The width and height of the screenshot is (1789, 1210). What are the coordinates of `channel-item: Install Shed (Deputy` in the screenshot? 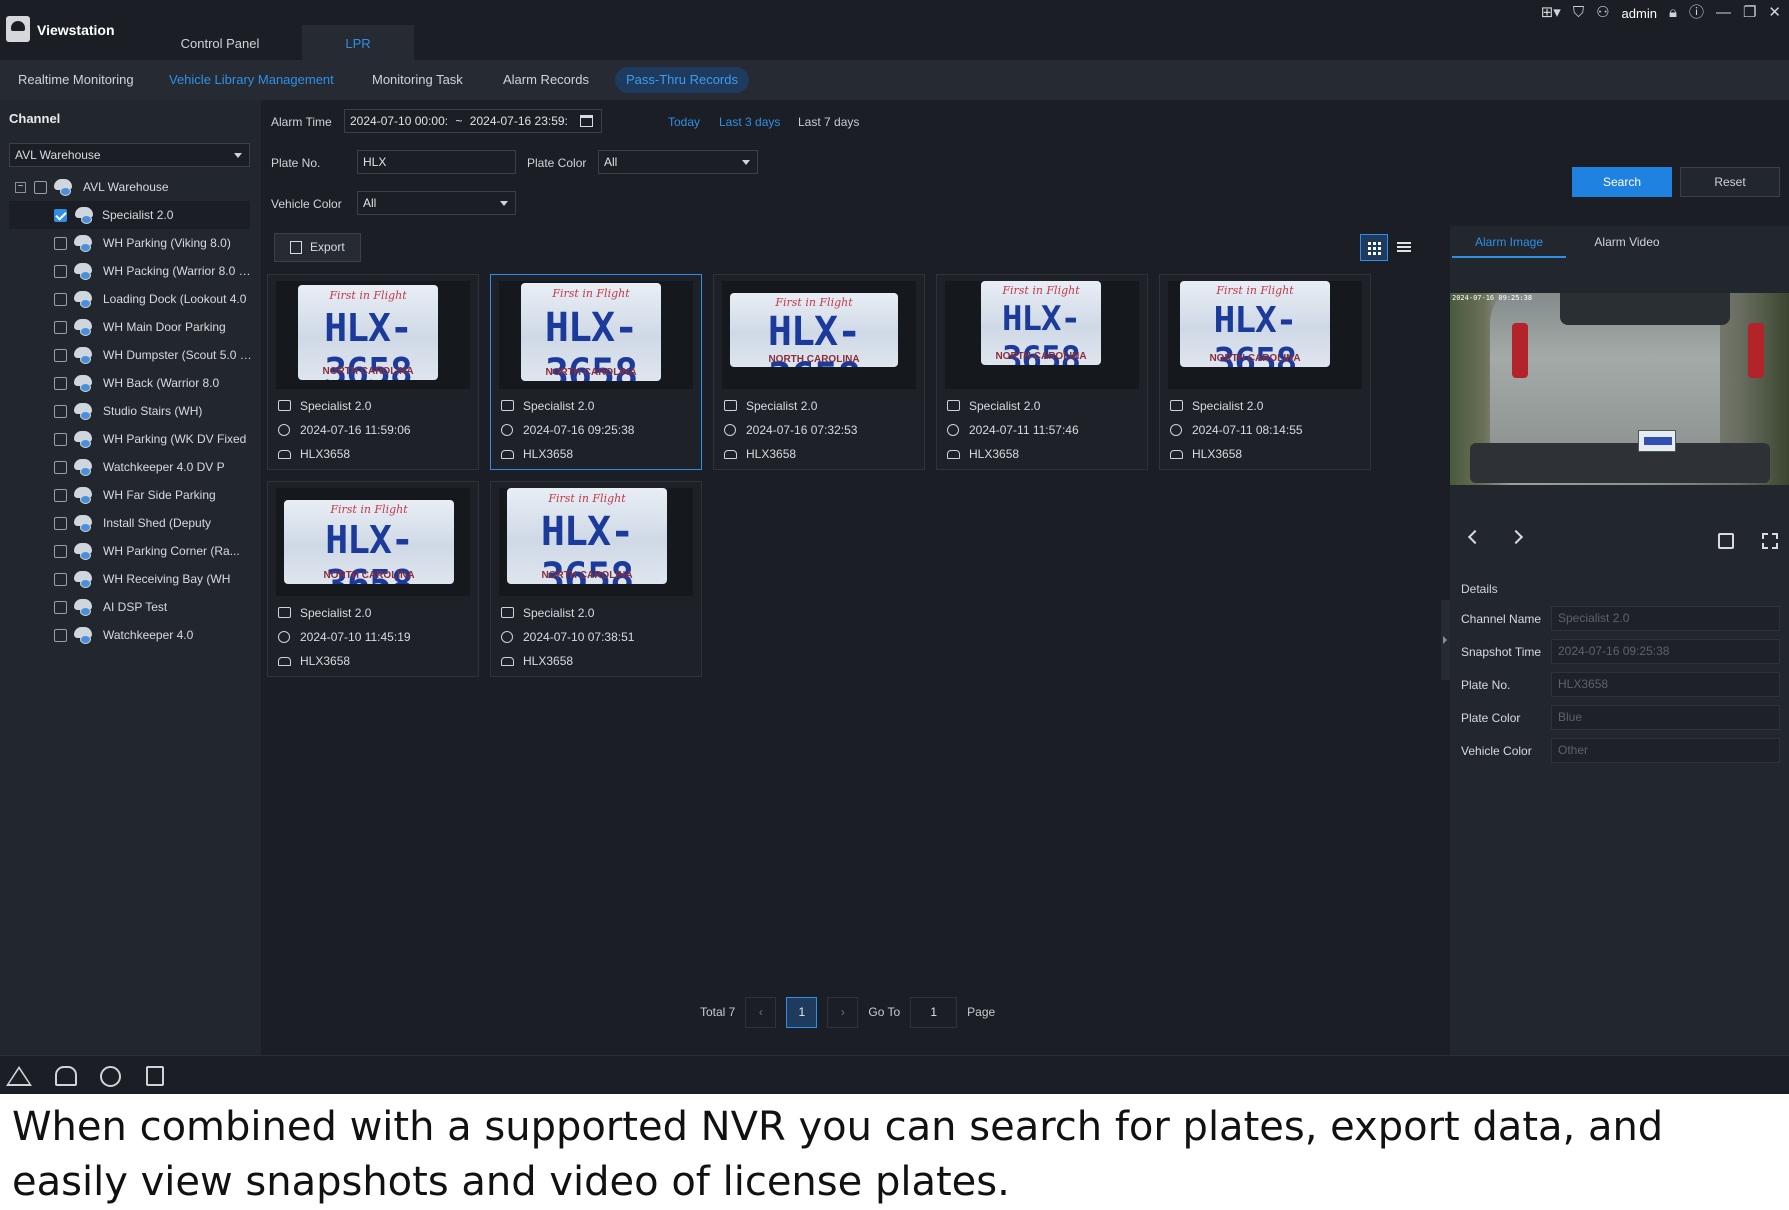 It's located at (130, 523).